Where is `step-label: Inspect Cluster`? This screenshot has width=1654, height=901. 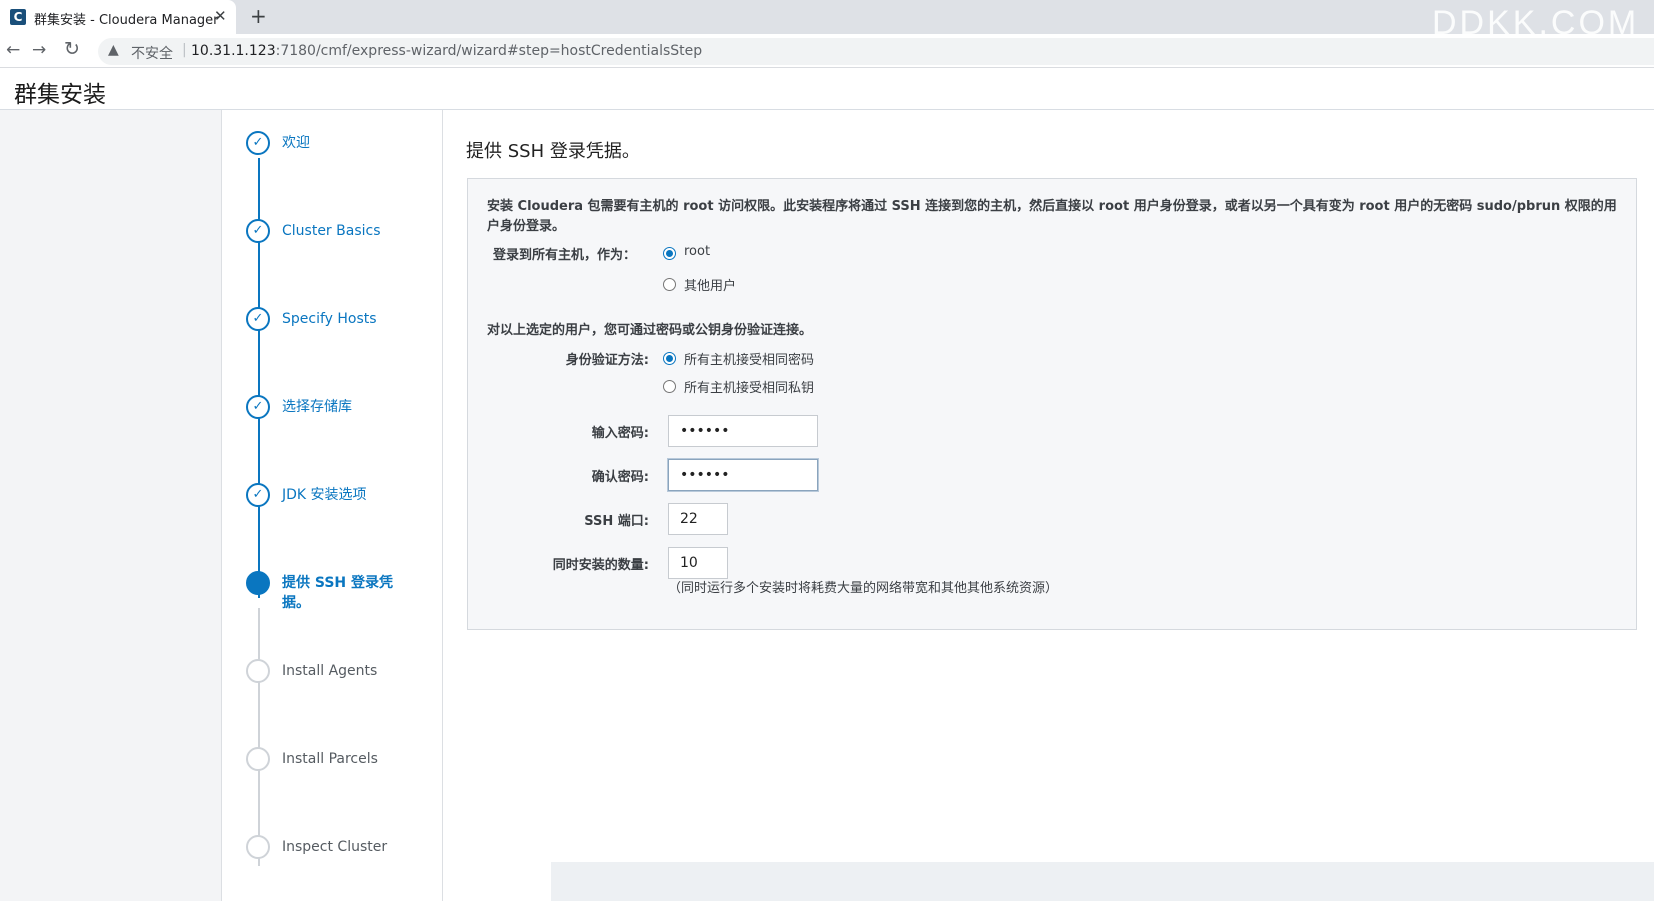
step-label: Inspect Cluster is located at coordinates (335, 847).